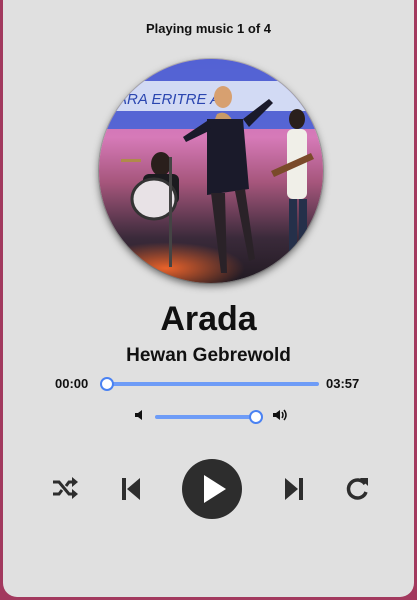  What do you see at coordinates (209, 417) in the screenshot?
I see `volume-slider` at bounding box center [209, 417].